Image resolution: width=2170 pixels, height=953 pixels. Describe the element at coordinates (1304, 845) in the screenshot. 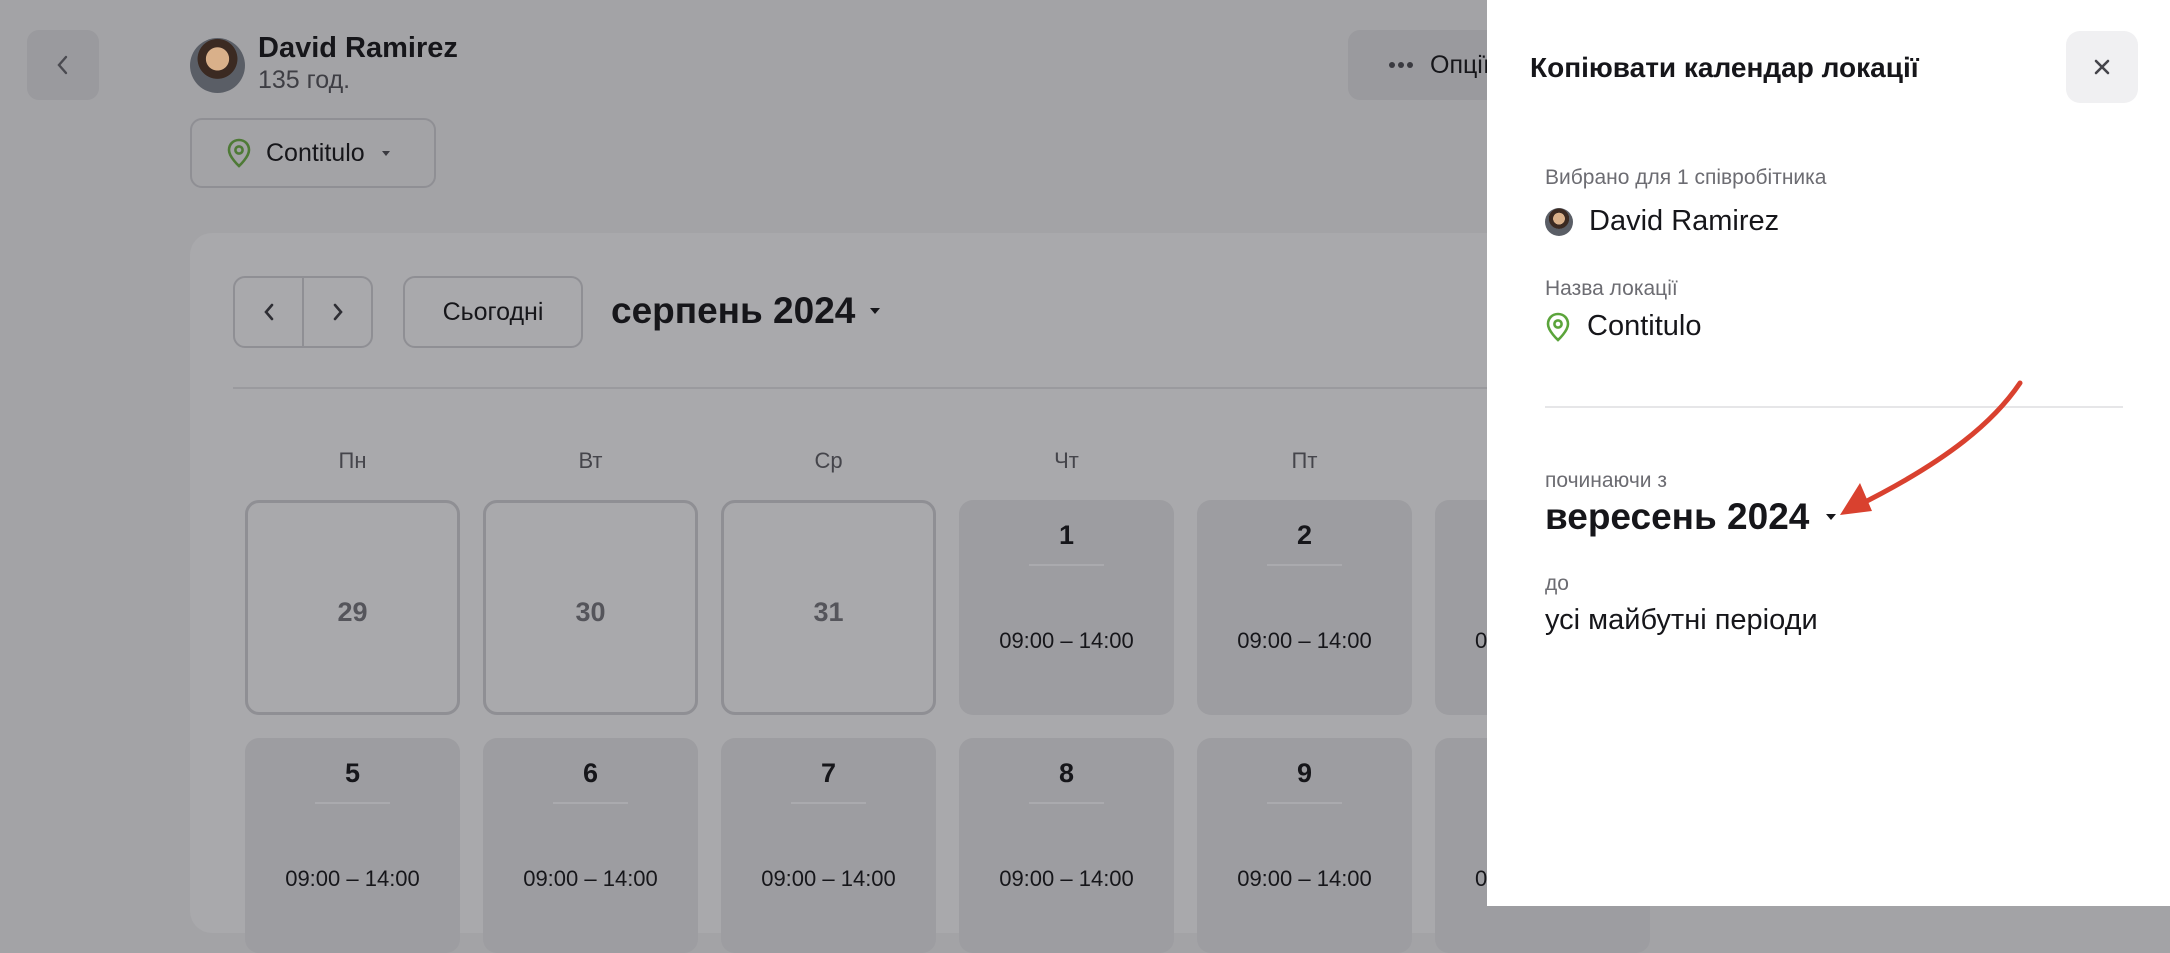

I see `calendar-day: 9 09:00 – 14:00` at that location.